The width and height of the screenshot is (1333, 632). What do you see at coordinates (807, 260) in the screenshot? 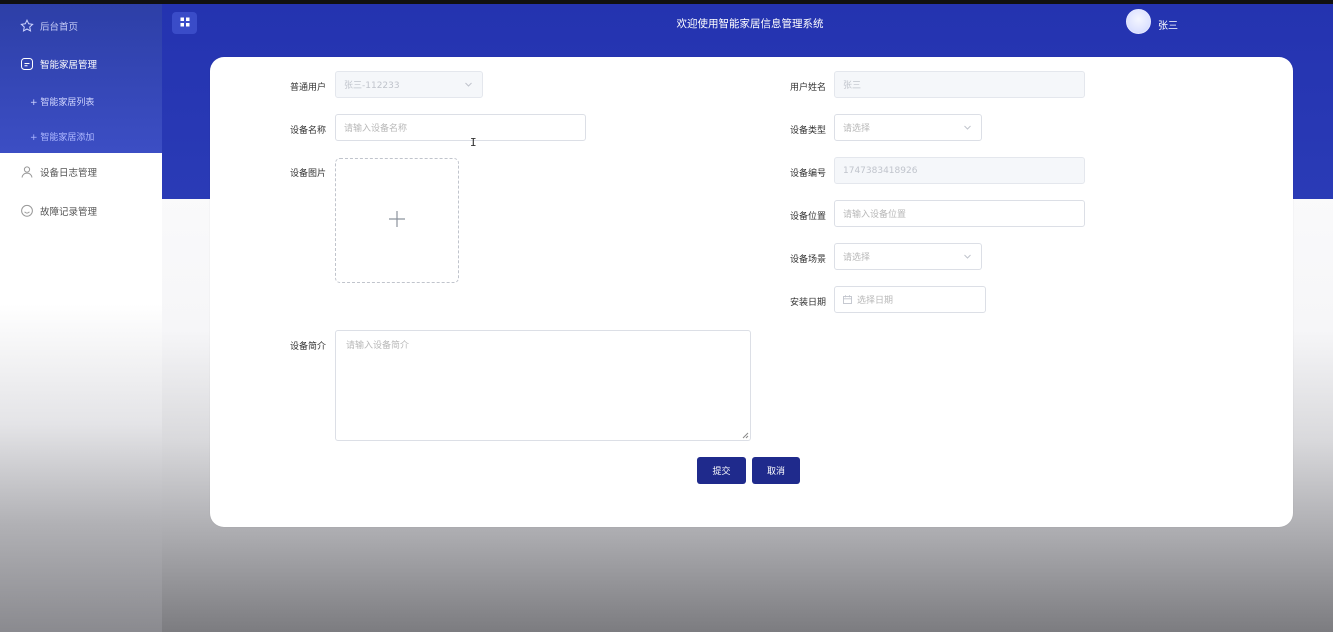
I see `device-scene-label: 设备场景` at bounding box center [807, 260].